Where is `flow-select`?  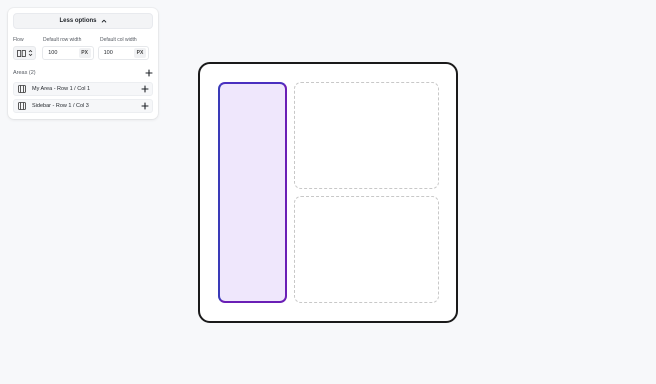 flow-select is located at coordinates (25, 53).